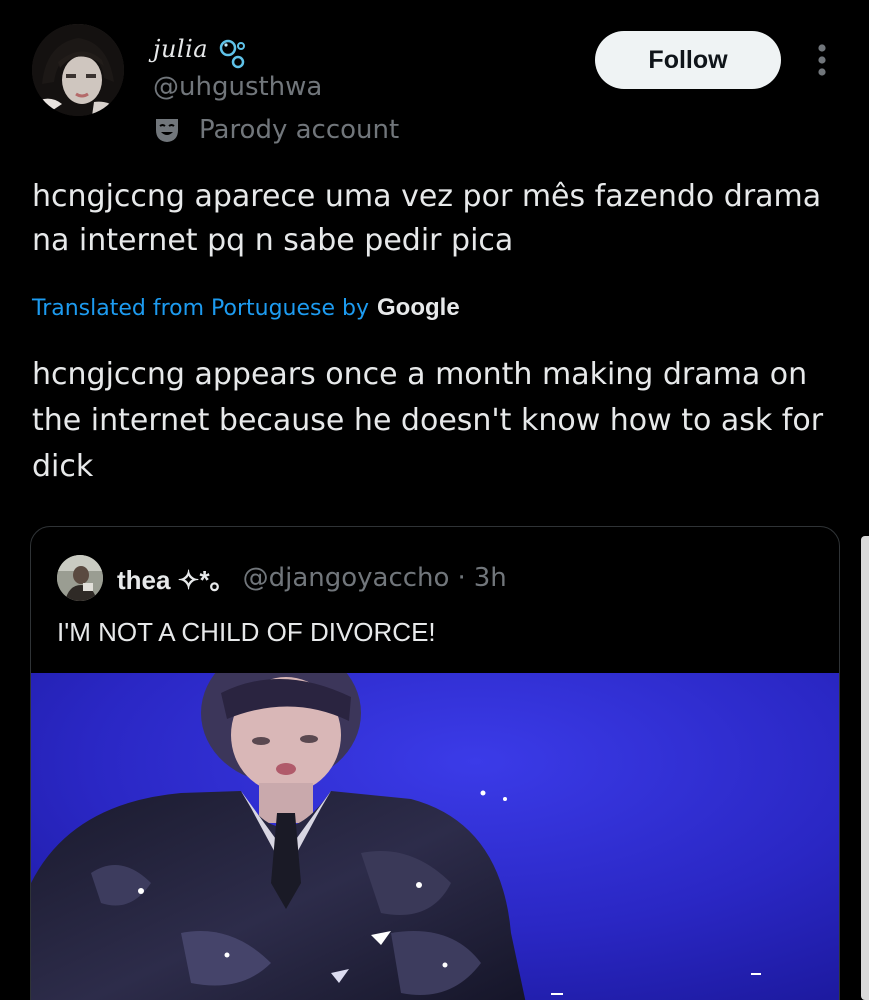 Image resolution: width=869 pixels, height=1000 pixels. Describe the element at coordinates (299, 130) in the screenshot. I see `parody-account-text: Parody account` at that location.